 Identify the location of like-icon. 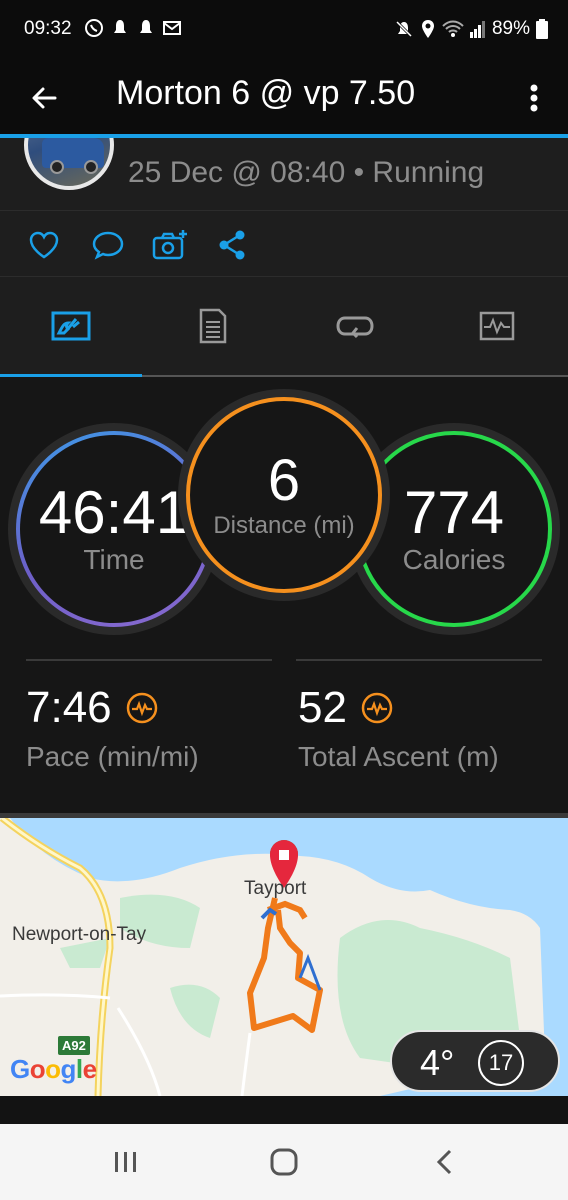
(44, 245).